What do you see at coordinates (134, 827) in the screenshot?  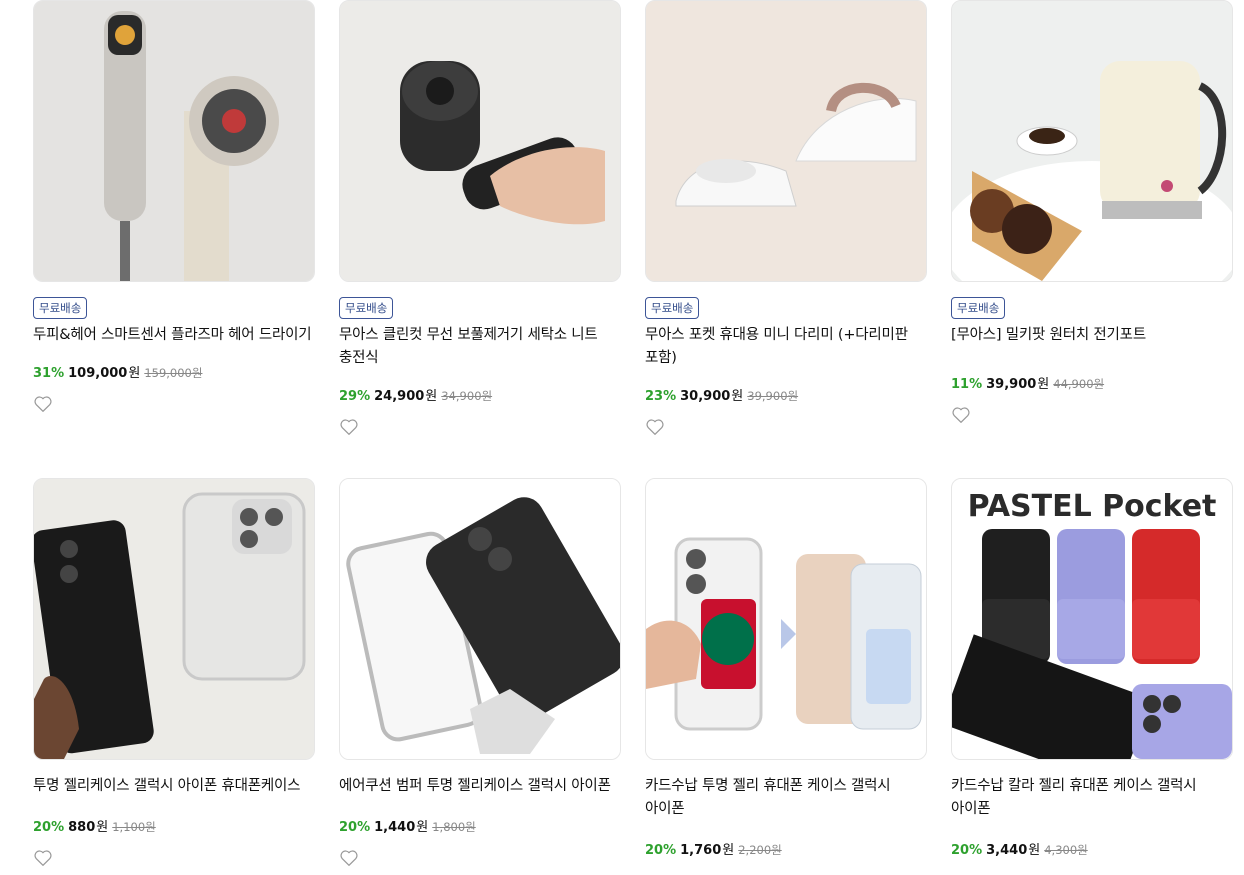 I see `original-price: 1,100원` at bounding box center [134, 827].